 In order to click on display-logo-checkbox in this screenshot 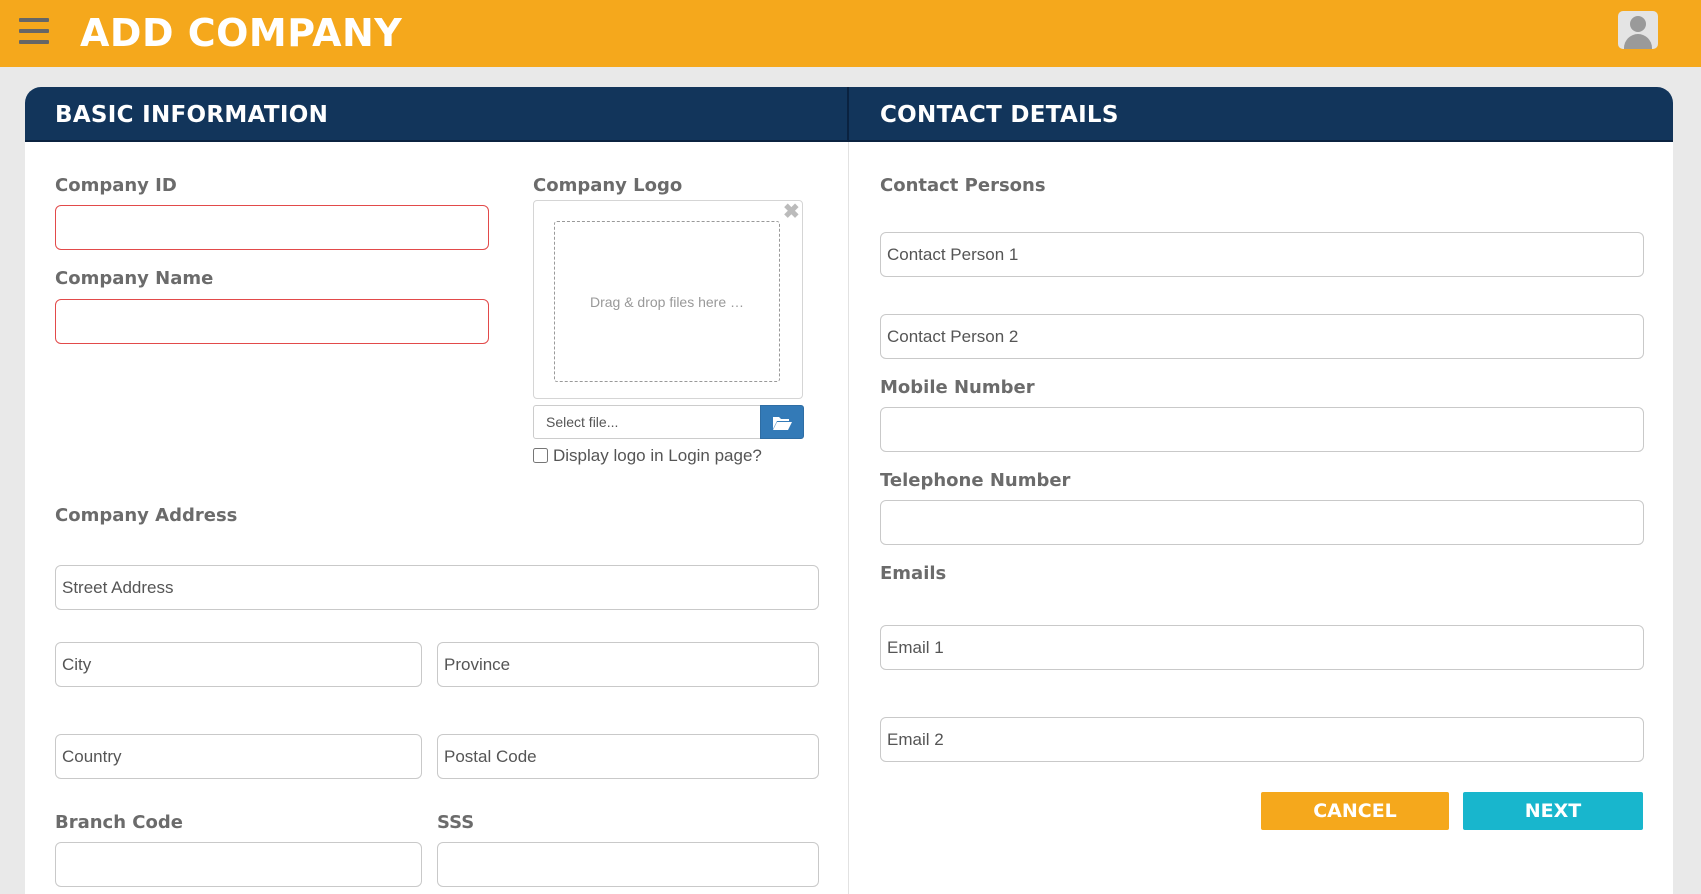, I will do `click(540, 455)`.